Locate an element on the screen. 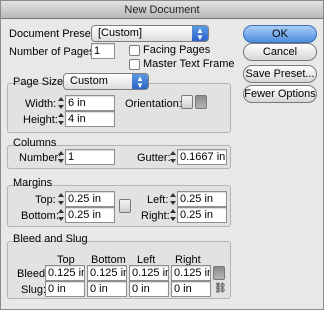  ok-button: OK is located at coordinates (280, 34).